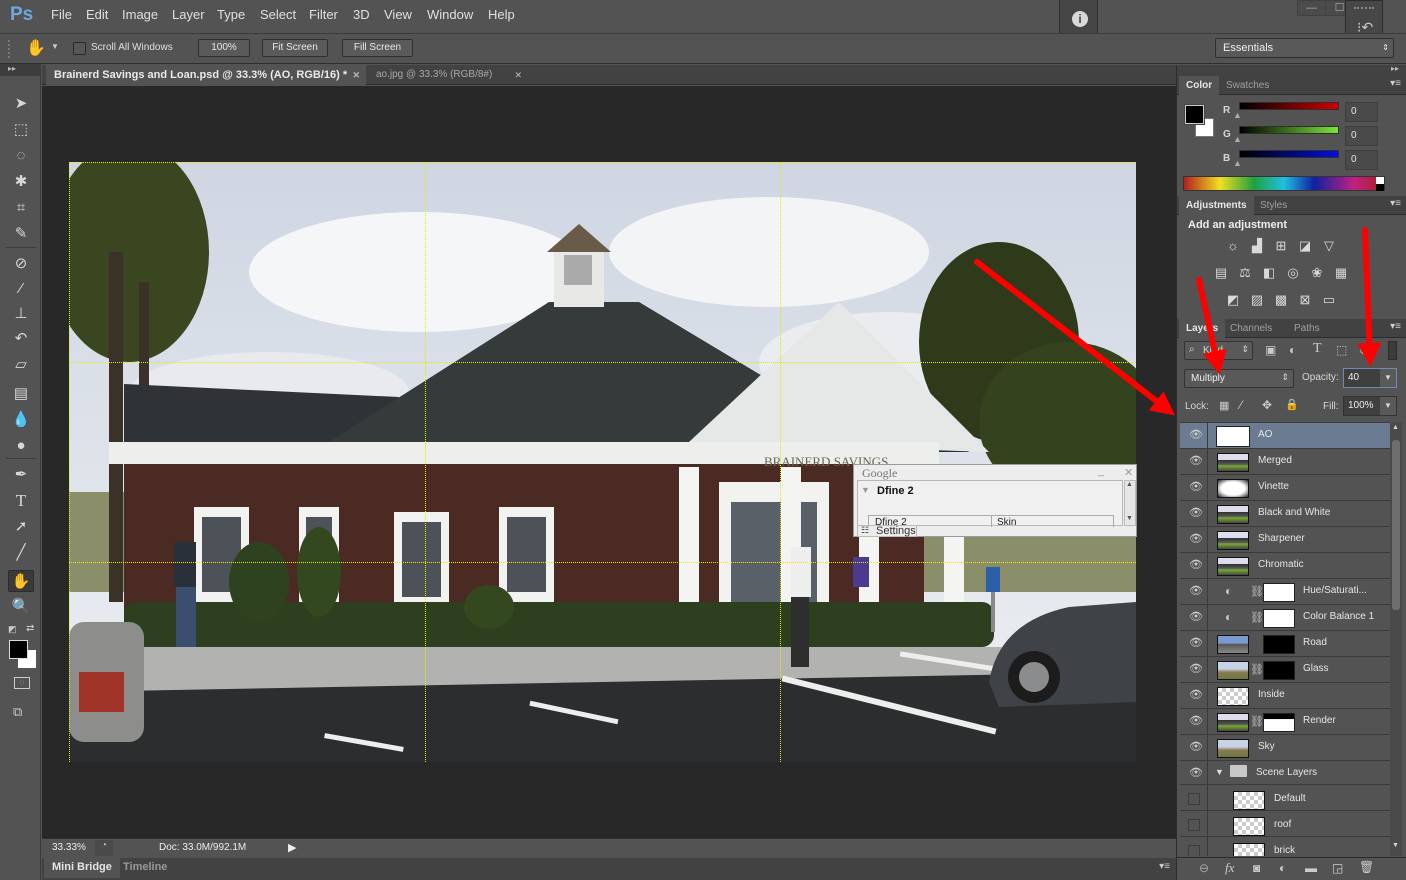 Image resolution: width=1406 pixels, height=880 pixels. I want to click on layer-row: 👁 Merged, so click(1285, 462).